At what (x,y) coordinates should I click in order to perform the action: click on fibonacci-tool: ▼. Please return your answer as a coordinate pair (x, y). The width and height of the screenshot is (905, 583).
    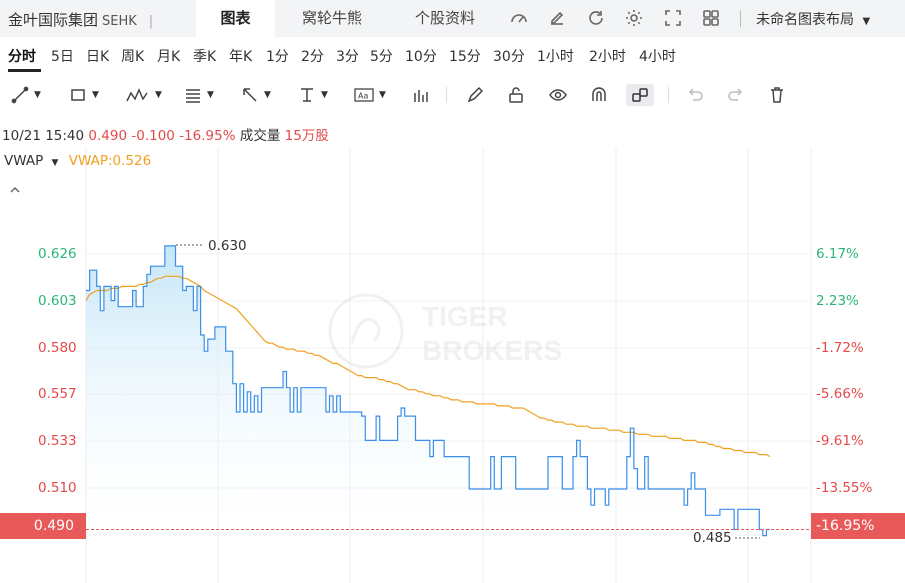
    Looking at the image, I should click on (198, 95).